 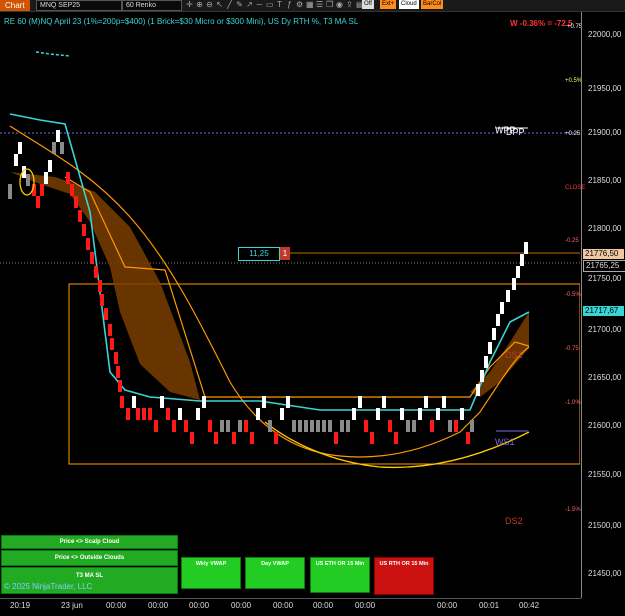 What do you see at coordinates (529, 605) in the screenshot?
I see `time-tick: 00:42` at bounding box center [529, 605].